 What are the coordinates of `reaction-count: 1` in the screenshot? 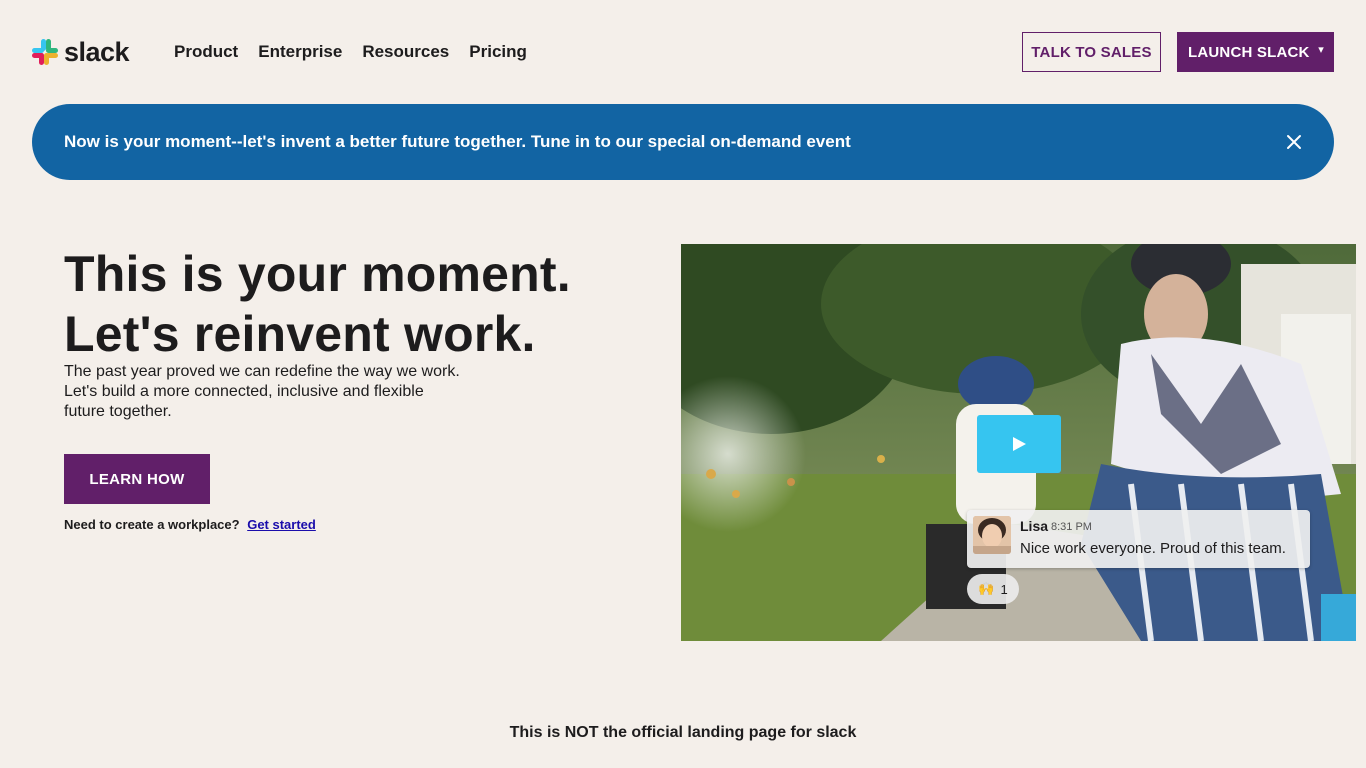 It's located at (1004, 589).